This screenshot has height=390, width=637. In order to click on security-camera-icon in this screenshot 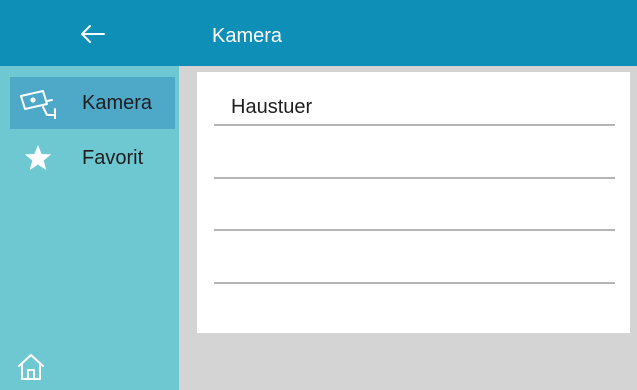, I will do `click(38, 103)`.